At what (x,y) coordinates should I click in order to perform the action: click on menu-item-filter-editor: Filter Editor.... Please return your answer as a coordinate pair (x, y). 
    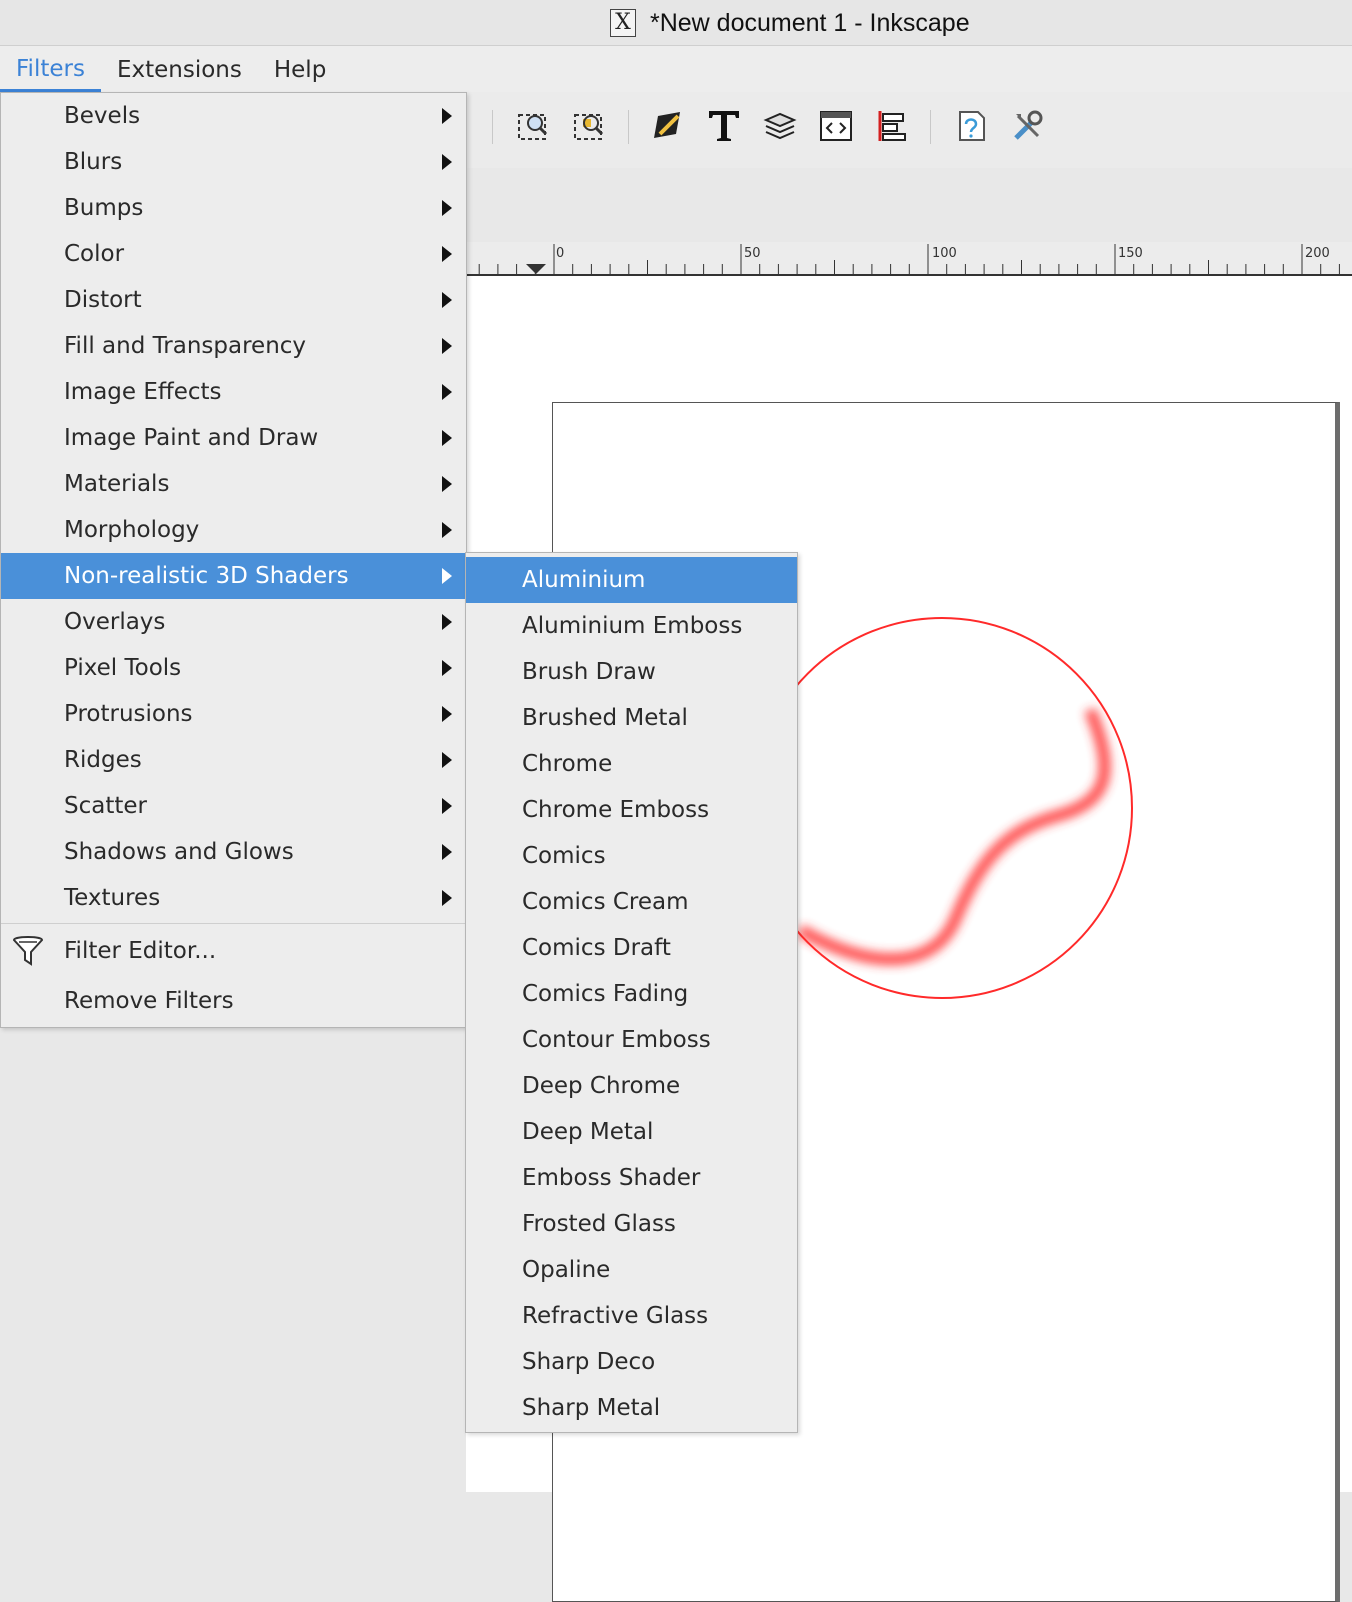
    Looking at the image, I should click on (233, 951).